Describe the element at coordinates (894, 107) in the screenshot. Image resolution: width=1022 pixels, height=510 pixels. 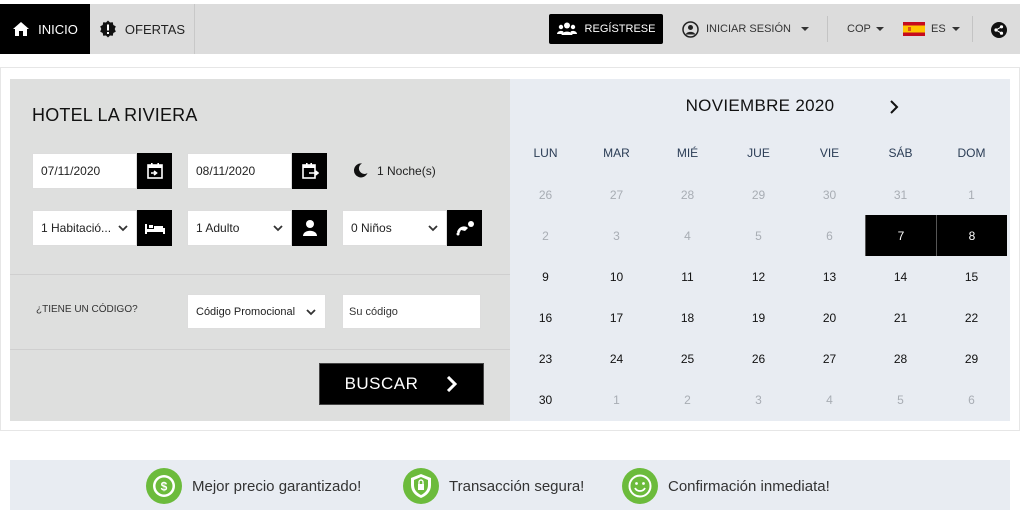
I see `next-month-chevron-icon` at that location.